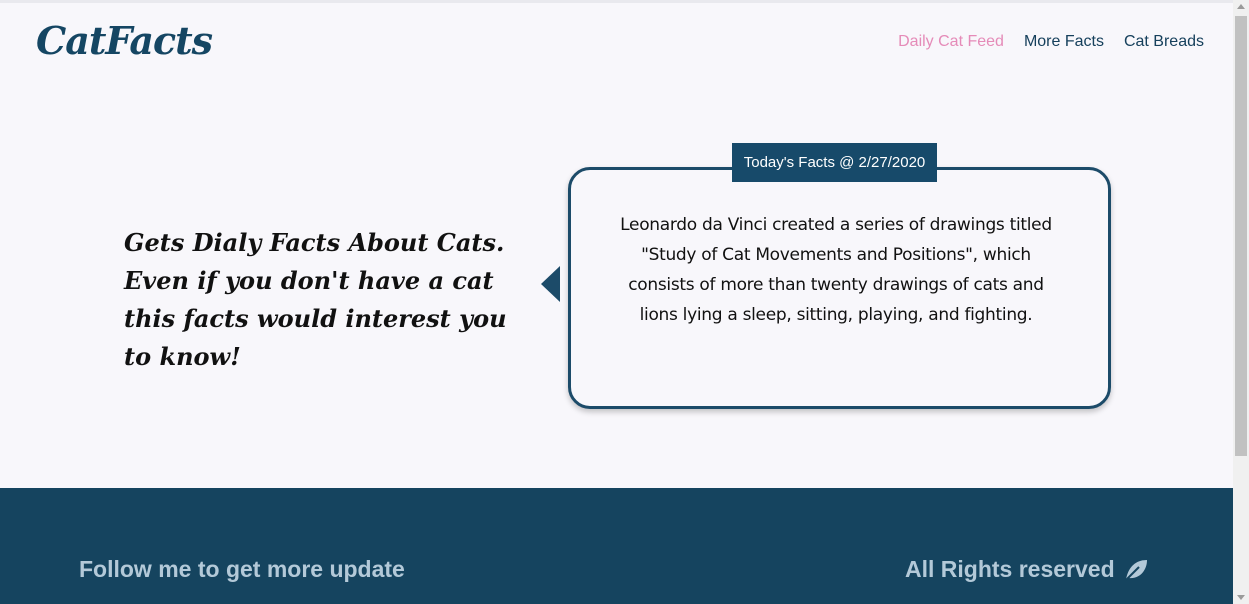  What do you see at coordinates (1241, 236) in the screenshot?
I see `scroll-thumb` at bounding box center [1241, 236].